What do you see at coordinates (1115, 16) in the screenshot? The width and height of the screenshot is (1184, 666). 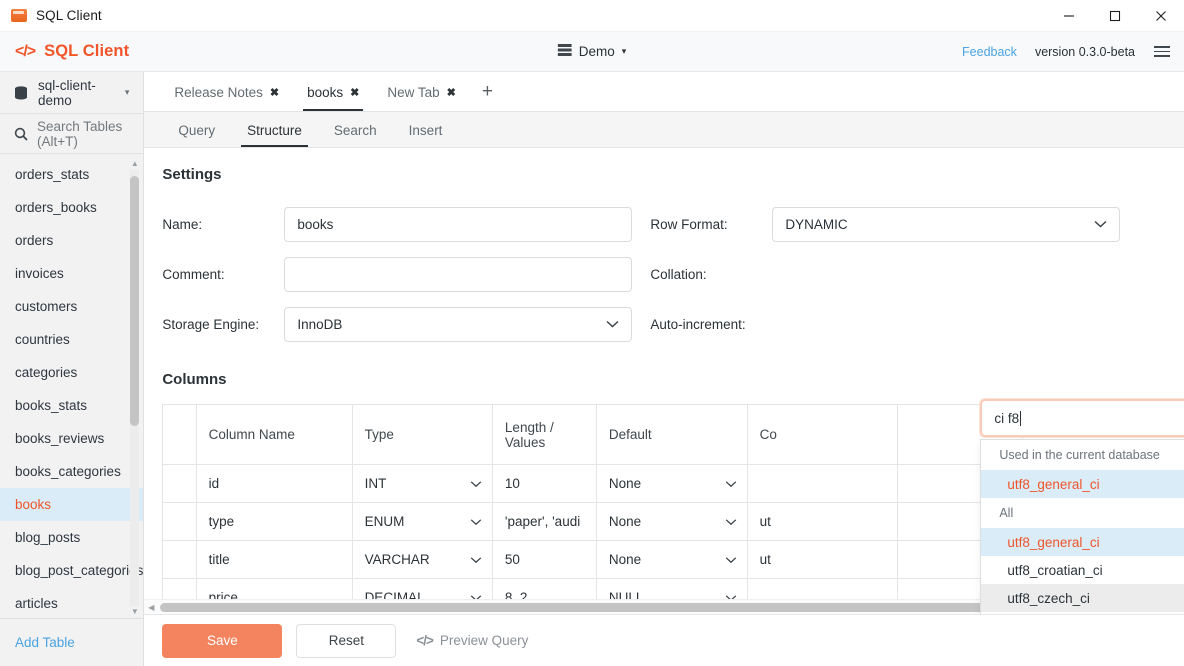 I see `maximize-icon` at bounding box center [1115, 16].